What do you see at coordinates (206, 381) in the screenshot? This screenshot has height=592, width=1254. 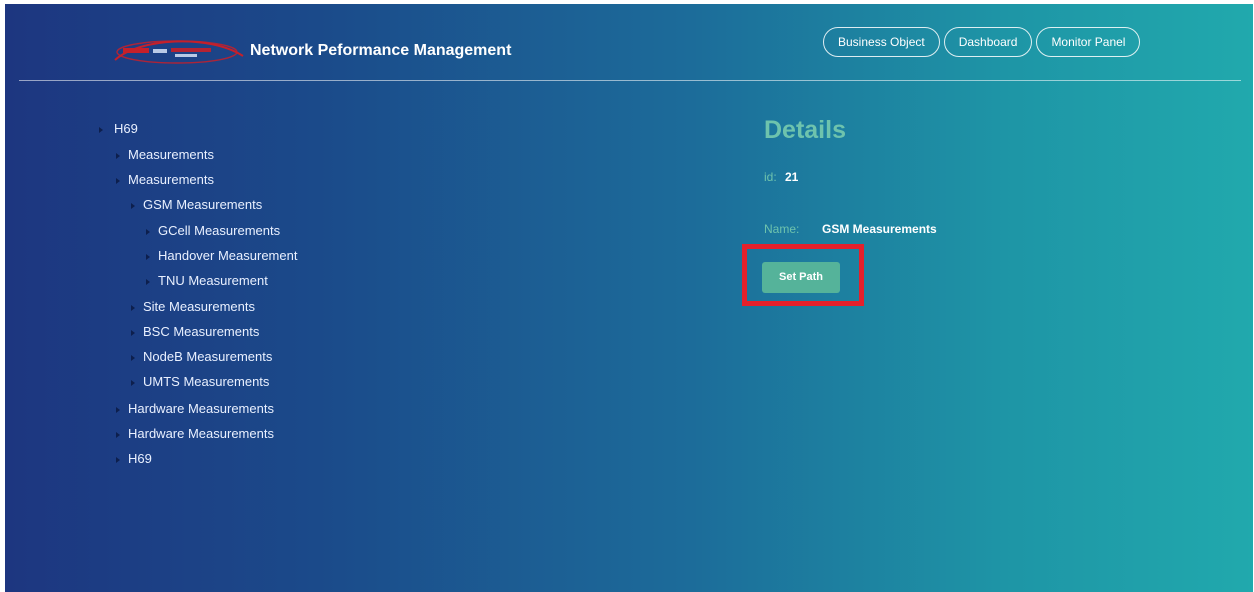 I see `tree-item-umts-measurements: UMTS Measurements` at bounding box center [206, 381].